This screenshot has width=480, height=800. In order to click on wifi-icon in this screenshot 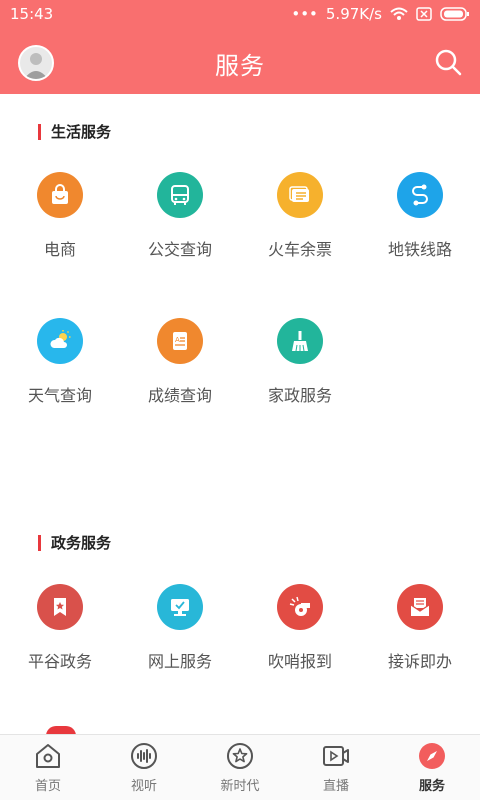, I will do `click(399, 13)`.